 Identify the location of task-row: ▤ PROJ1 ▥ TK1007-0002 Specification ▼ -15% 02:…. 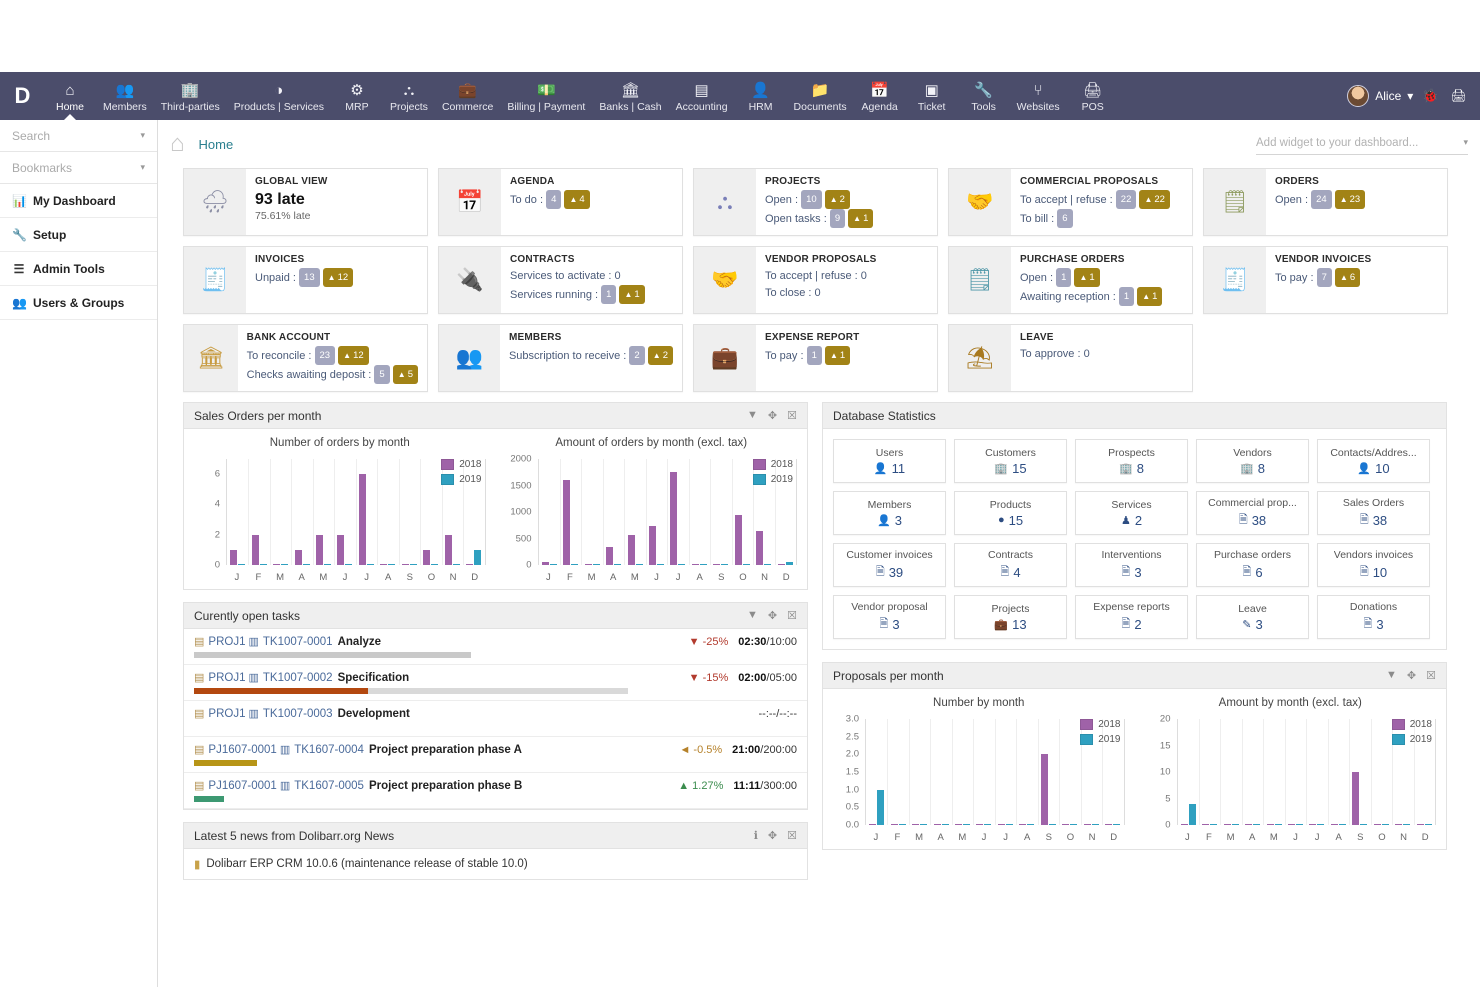
(495, 683).